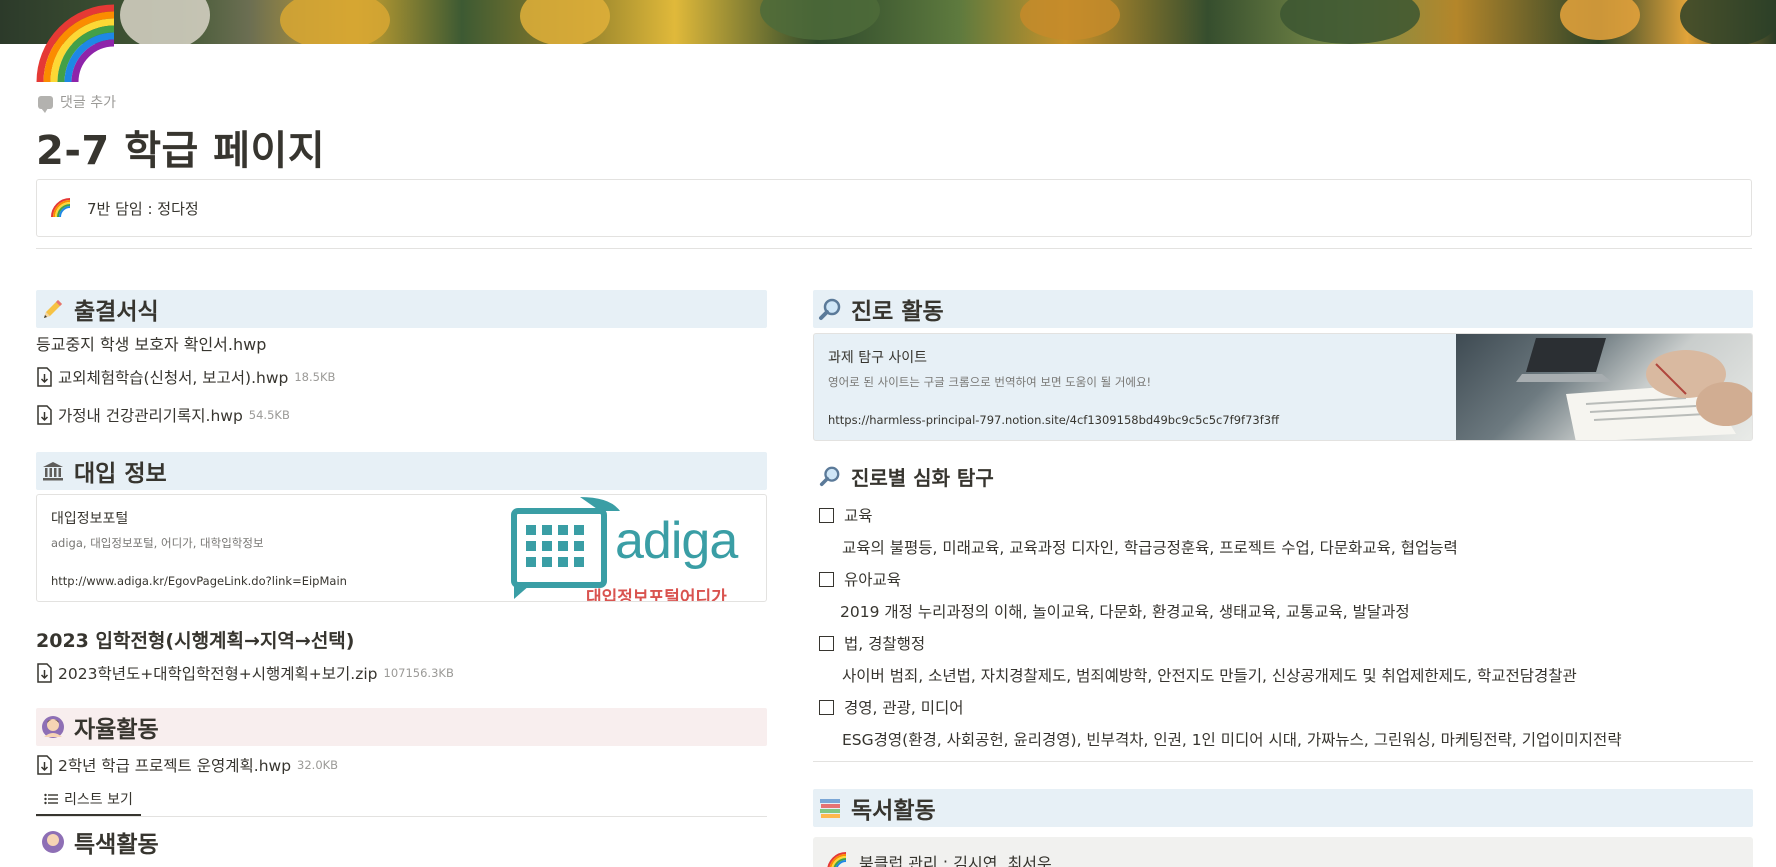 Image resolution: width=1776 pixels, height=867 pixels. Describe the element at coordinates (269, 415) in the screenshot. I see `file-size: 54.5KB` at that location.